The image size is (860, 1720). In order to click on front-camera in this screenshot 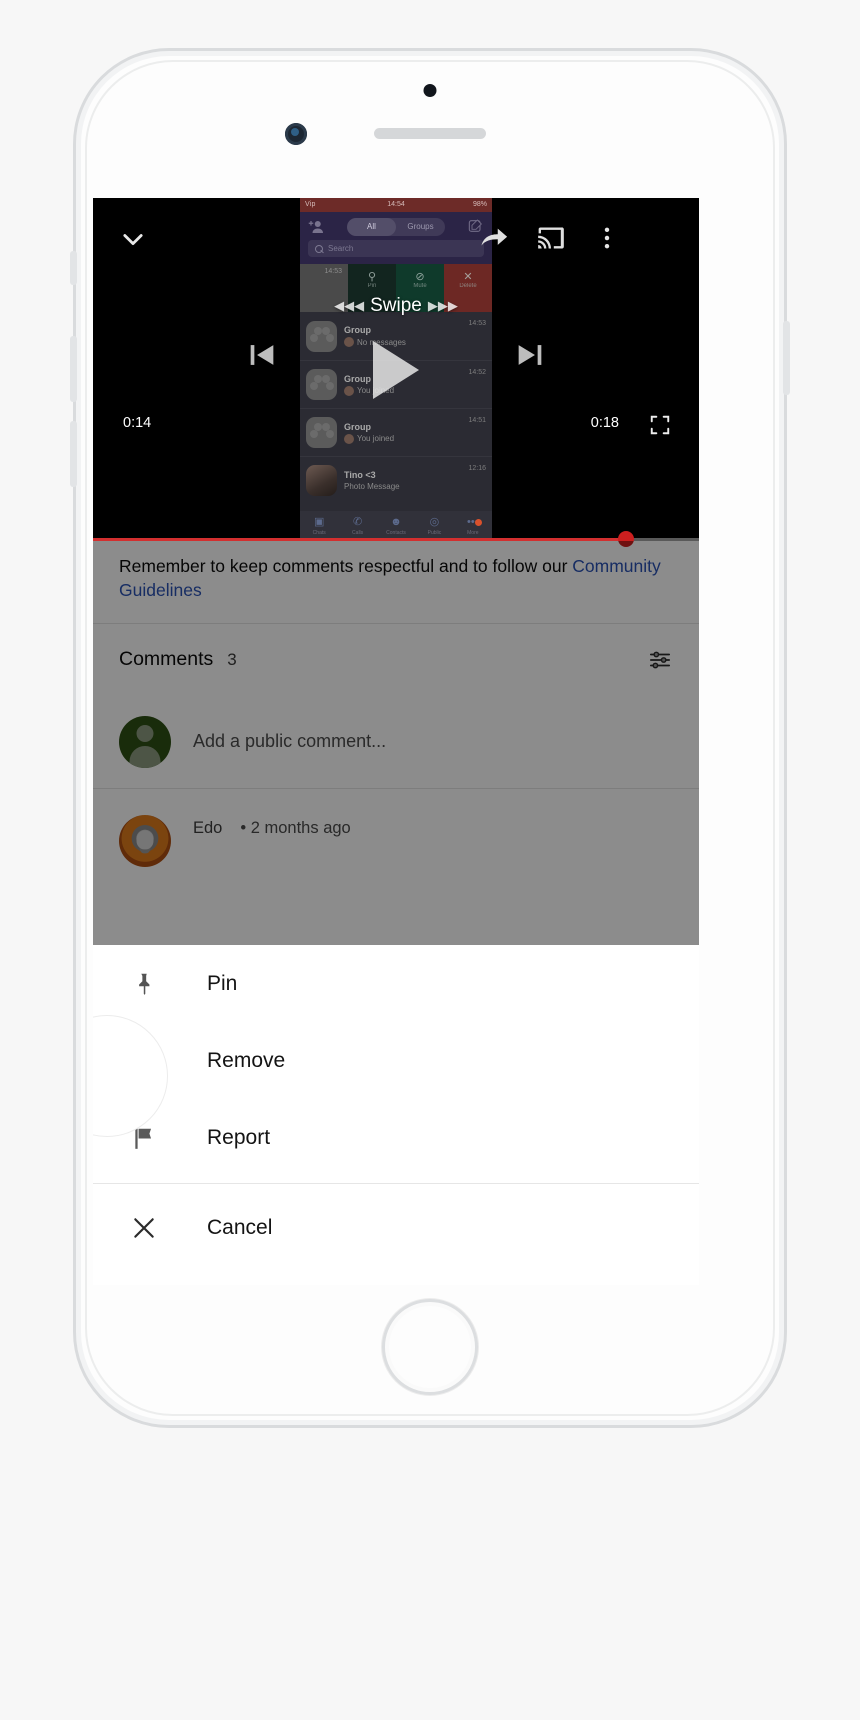, I will do `click(296, 134)`.